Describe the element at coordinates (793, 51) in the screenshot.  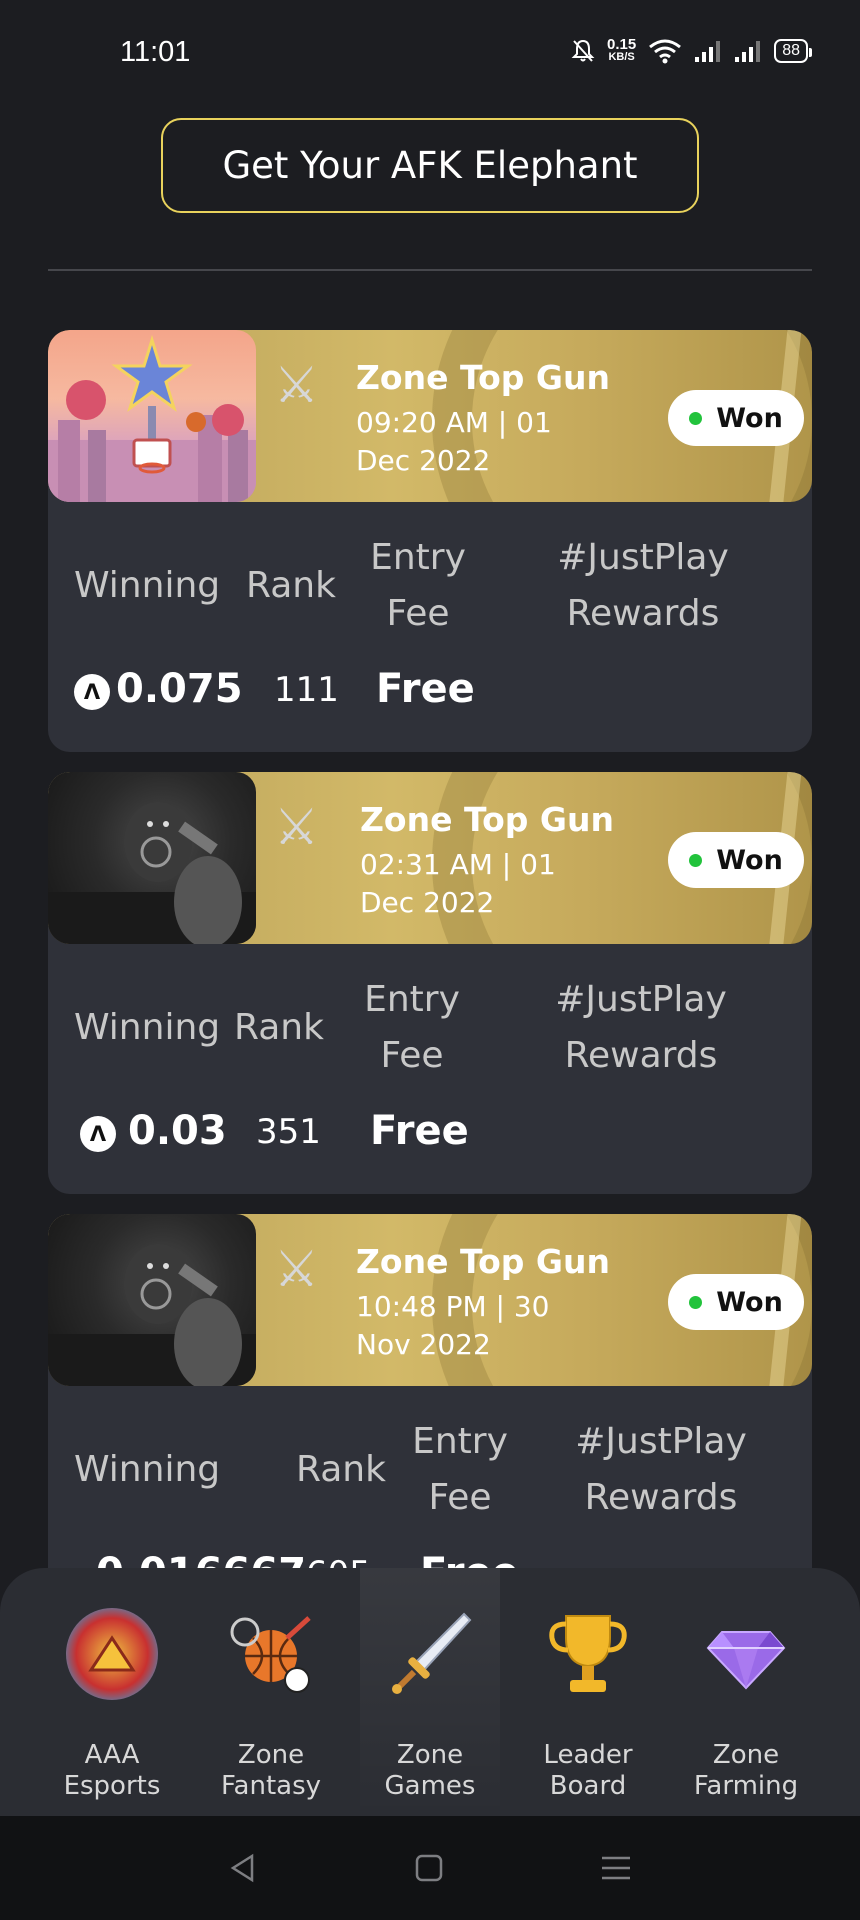
I see `battery-indicator: 88` at that location.